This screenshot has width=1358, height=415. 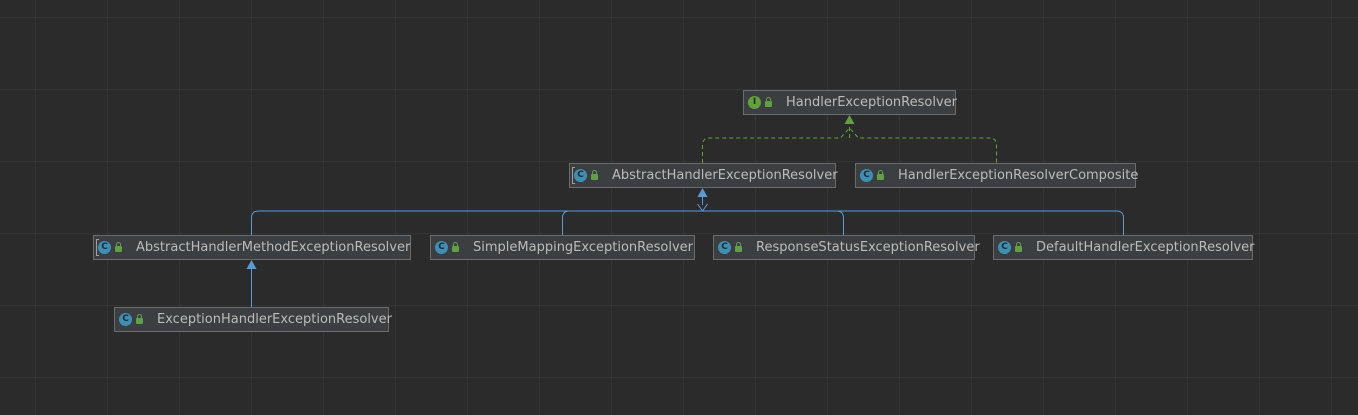 I want to click on node-label: AbstractHandlerExceptionResolver, so click(x=725, y=175).